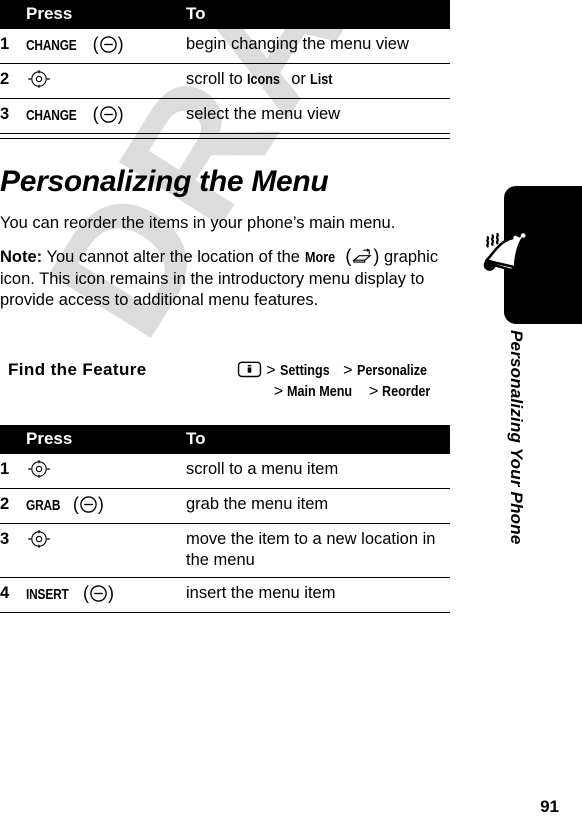 The width and height of the screenshot is (582, 835). I want to click on page-number: 91, so click(549, 806).